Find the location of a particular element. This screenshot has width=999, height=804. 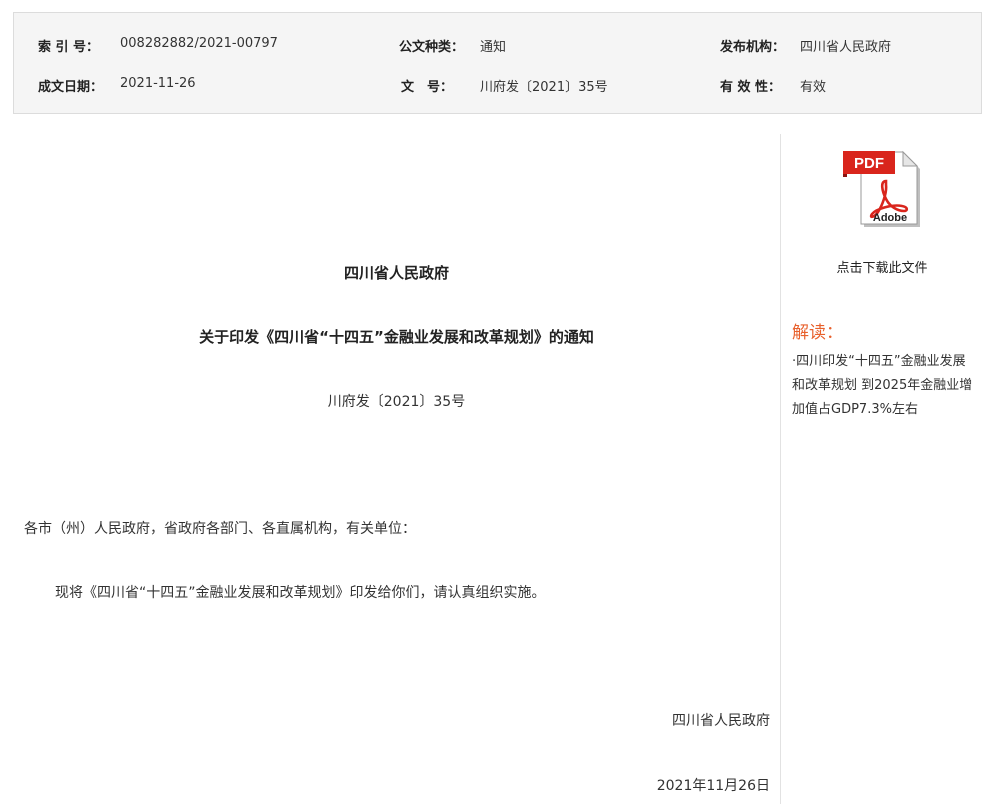

interpretation-heading: 解读： is located at coordinates (817, 333).